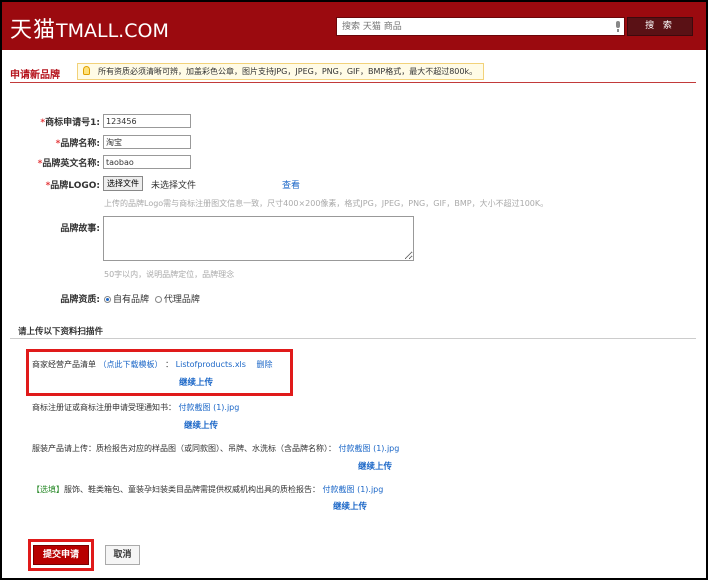 The image size is (708, 580). What do you see at coordinates (660, 26) in the screenshot?
I see `search-button: 搜 索` at bounding box center [660, 26].